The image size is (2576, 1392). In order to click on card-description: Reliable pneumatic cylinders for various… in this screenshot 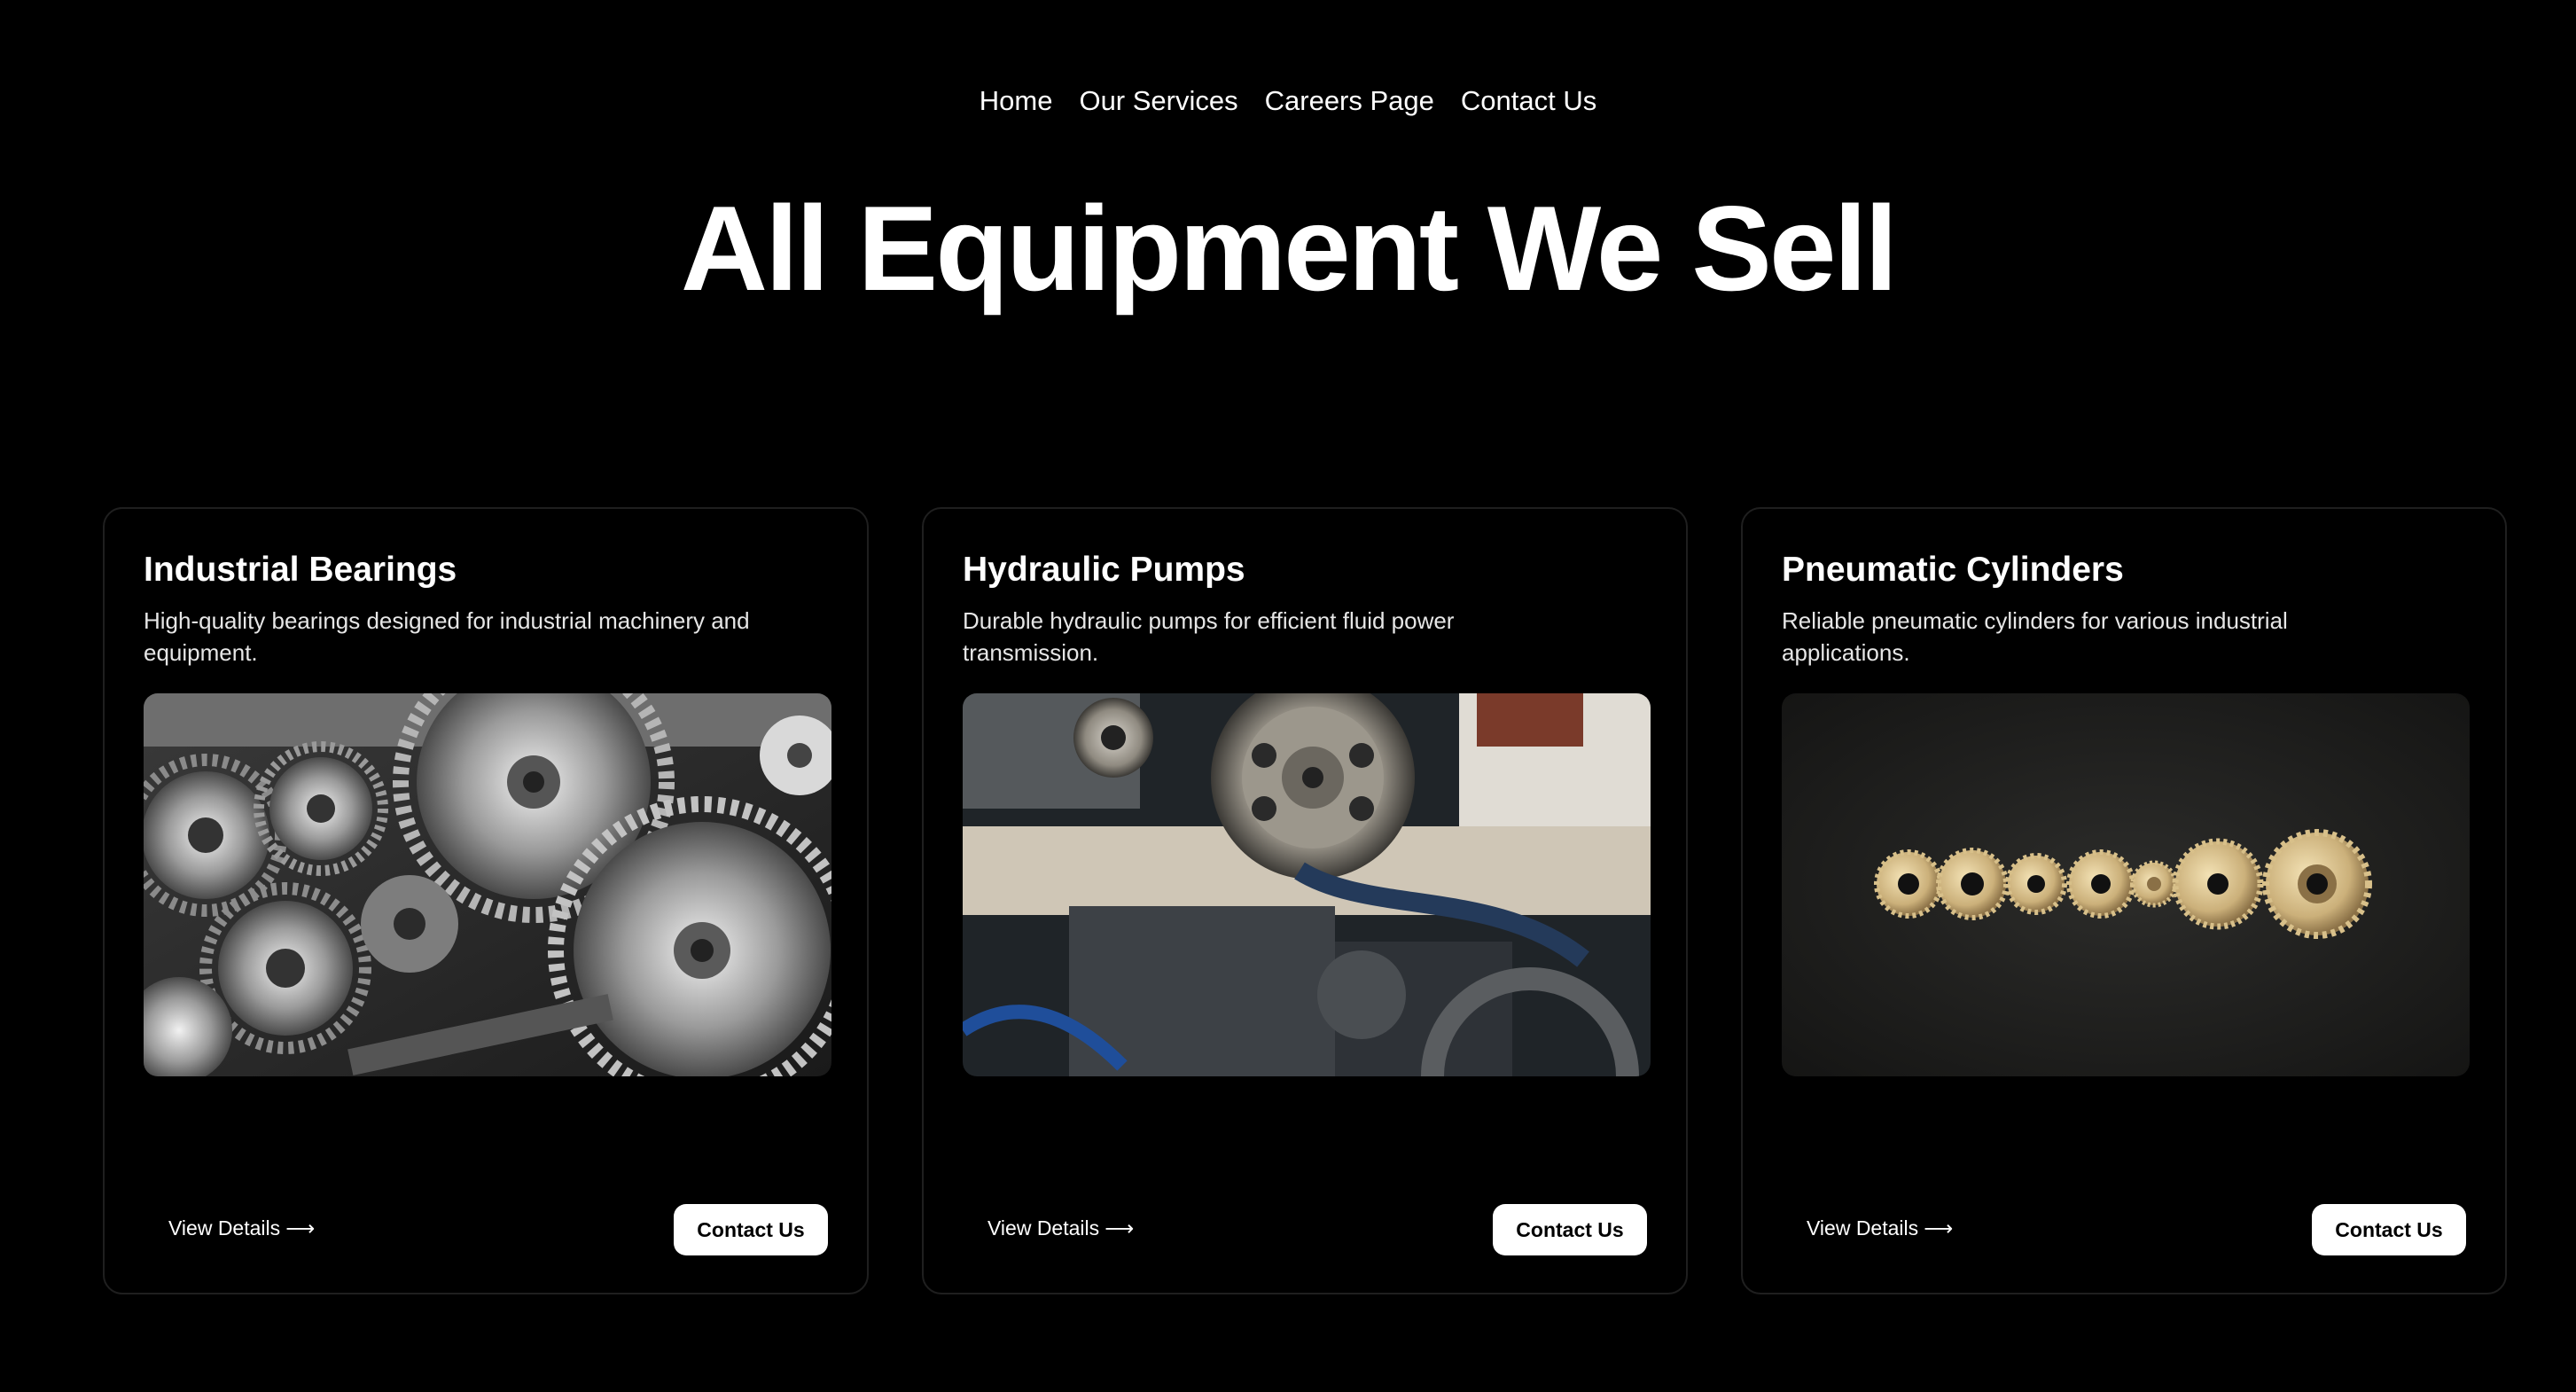, I will do `click(2035, 636)`.